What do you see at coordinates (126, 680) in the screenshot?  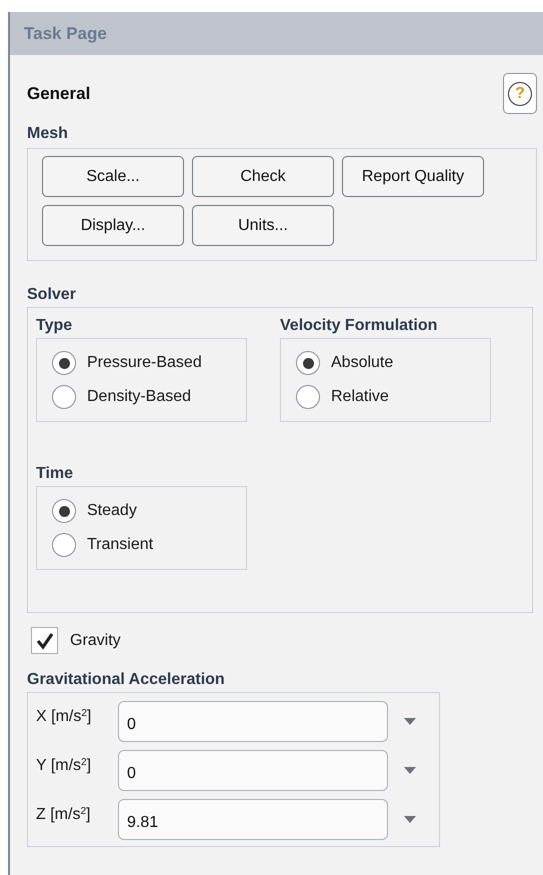 I see `section-heading: Gravitational Acceleration` at bounding box center [126, 680].